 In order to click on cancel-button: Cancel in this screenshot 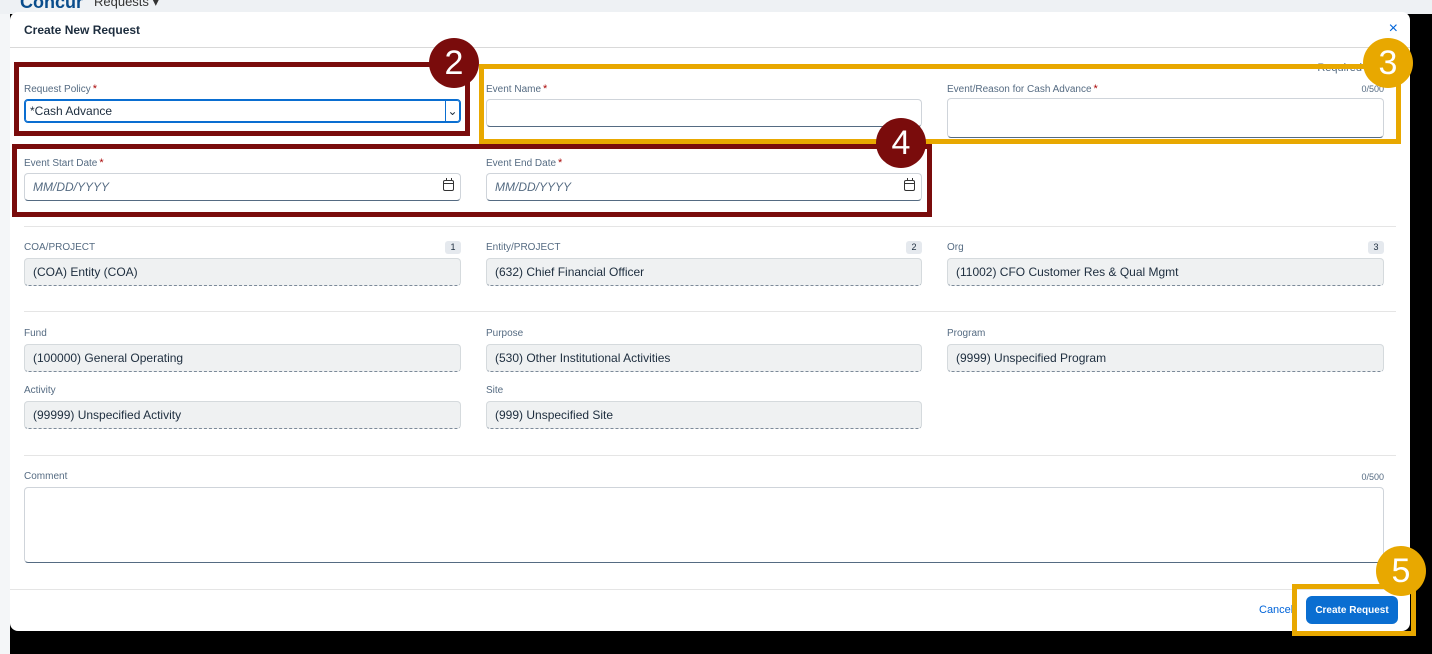, I will do `click(1276, 610)`.